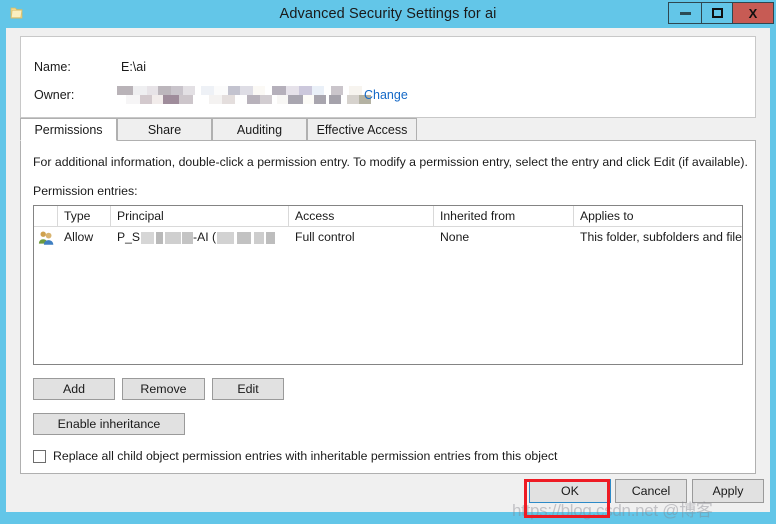  Describe the element at coordinates (52, 67) in the screenshot. I see `name-label: Name:` at that location.